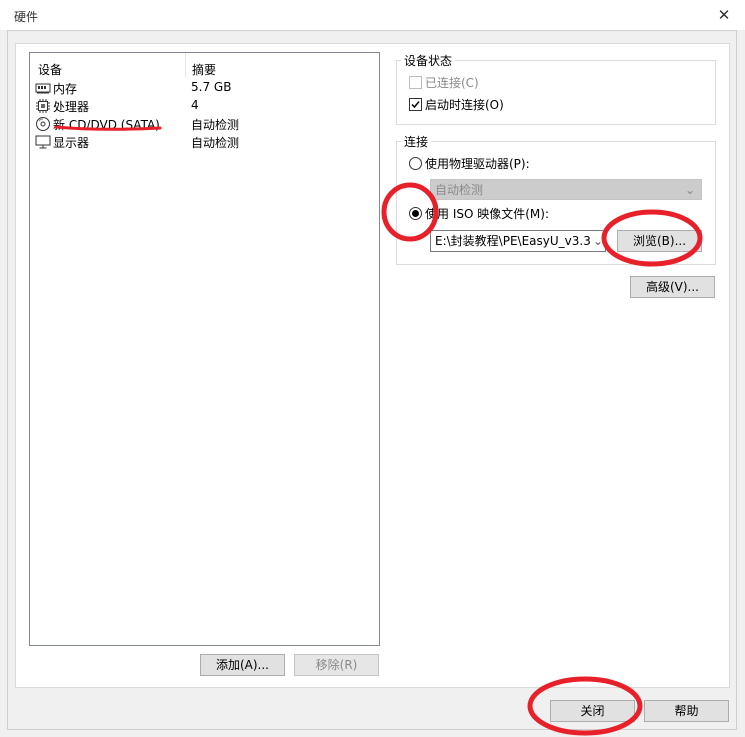 The image size is (745, 737). What do you see at coordinates (515, 241) in the screenshot?
I see `iso-path-value: E:\封装教程\PE\EasyU_v3.3.` at bounding box center [515, 241].